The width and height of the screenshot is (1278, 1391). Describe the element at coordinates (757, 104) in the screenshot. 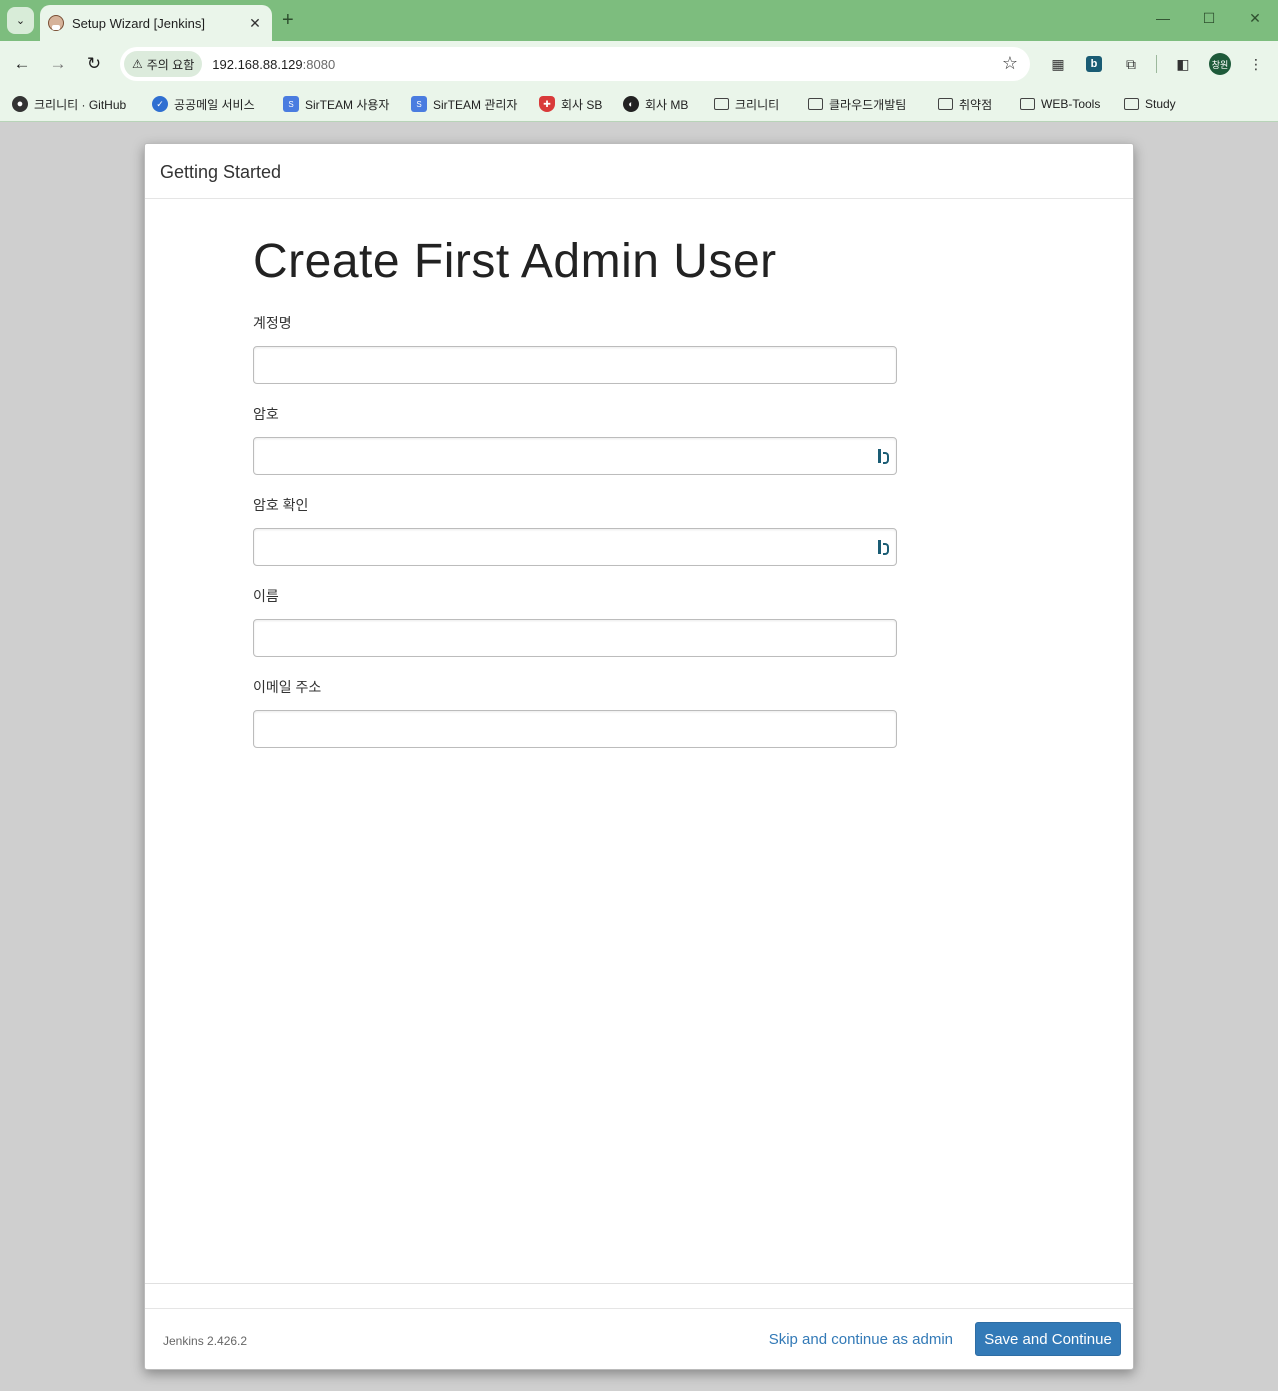

I see `bookmark-label: 크리니티` at that location.